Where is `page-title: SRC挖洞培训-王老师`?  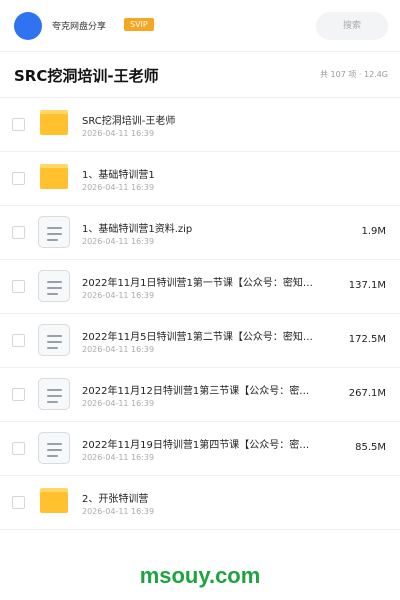
page-title: SRC挖洞培训-王老师 is located at coordinates (86, 76).